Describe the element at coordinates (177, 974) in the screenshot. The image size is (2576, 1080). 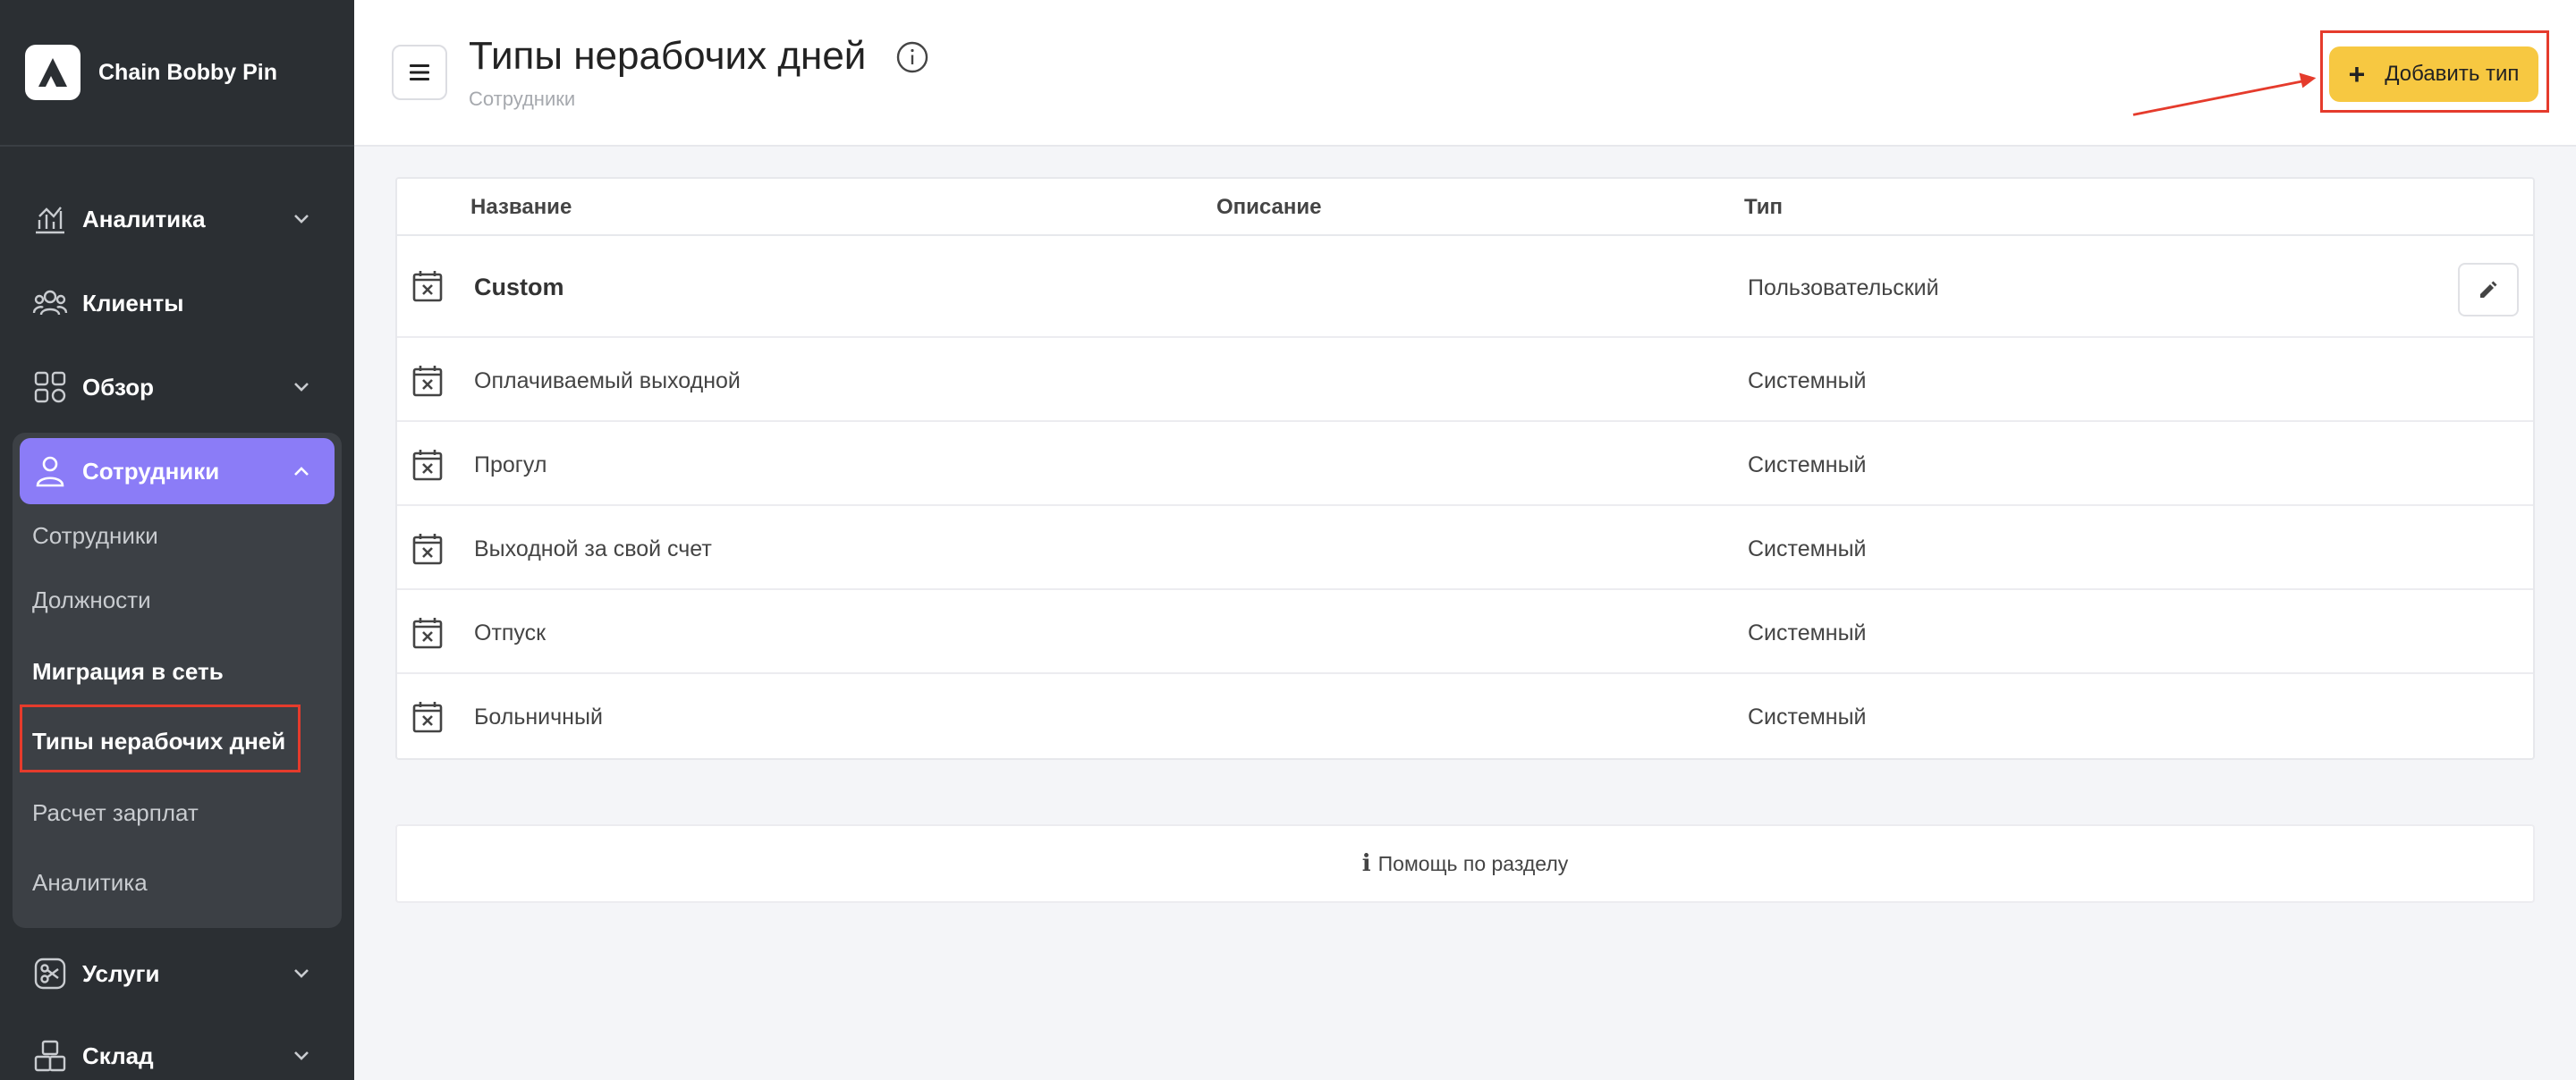
I see `sidebar-item-services: Услуги` at that location.